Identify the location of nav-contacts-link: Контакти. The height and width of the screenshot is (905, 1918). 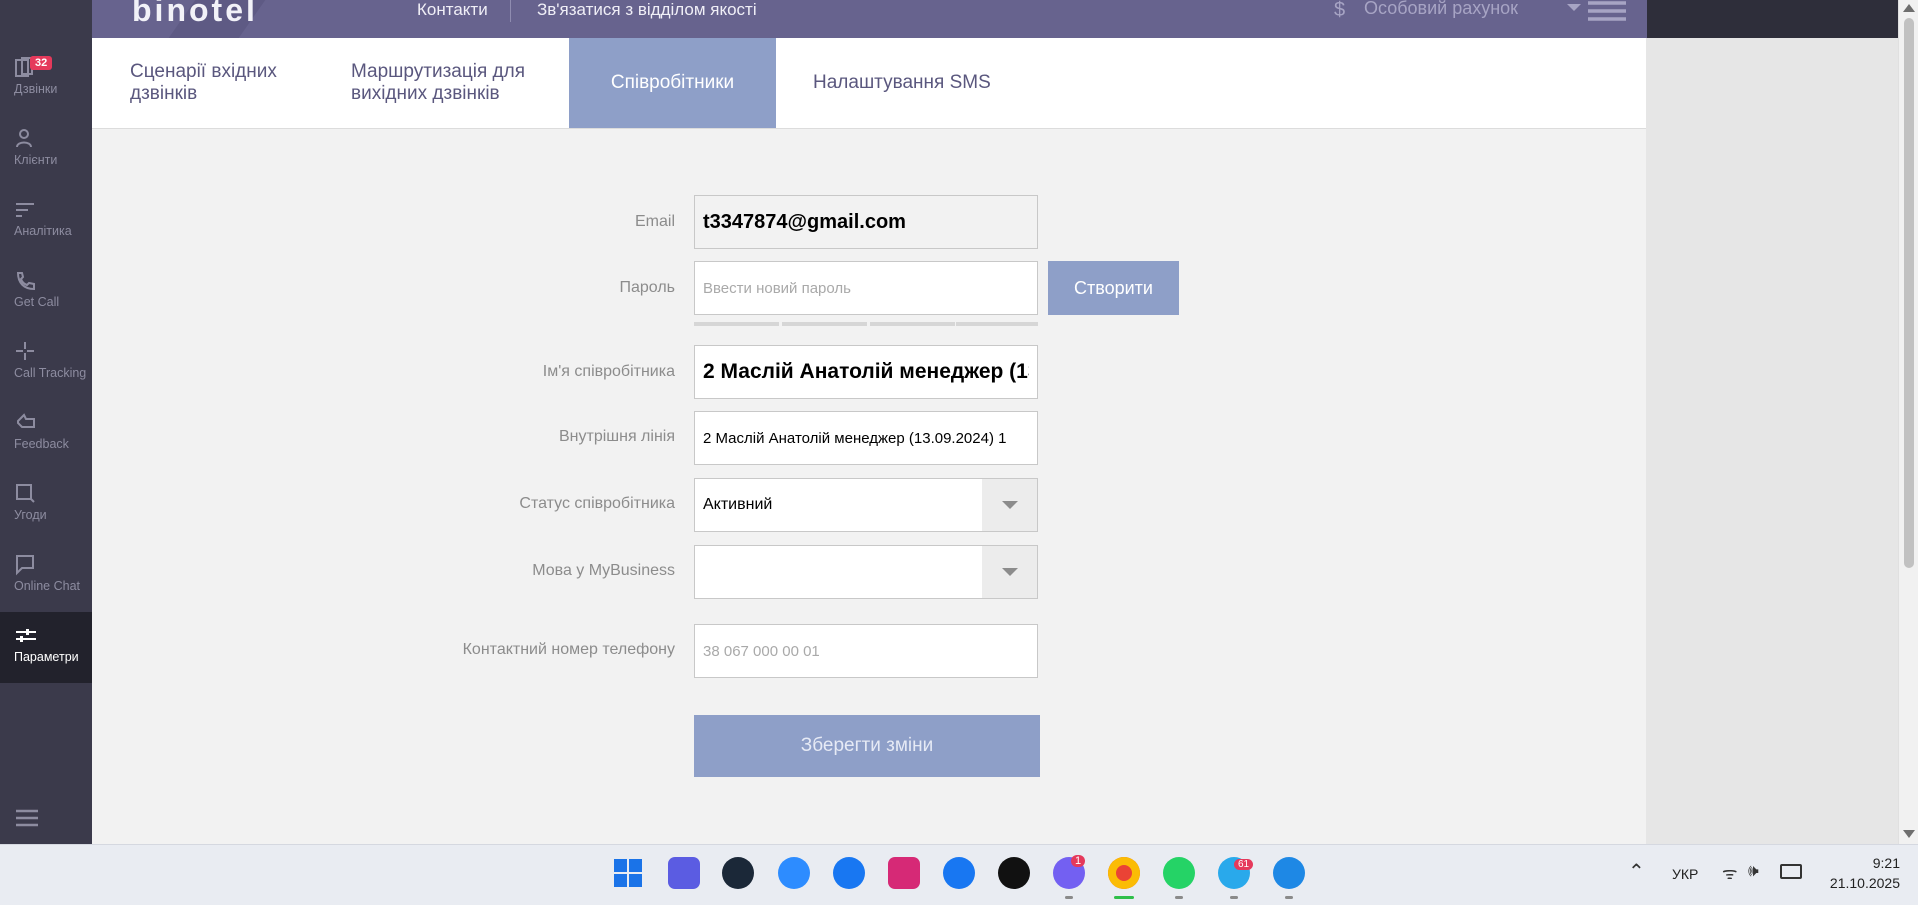
(452, 10).